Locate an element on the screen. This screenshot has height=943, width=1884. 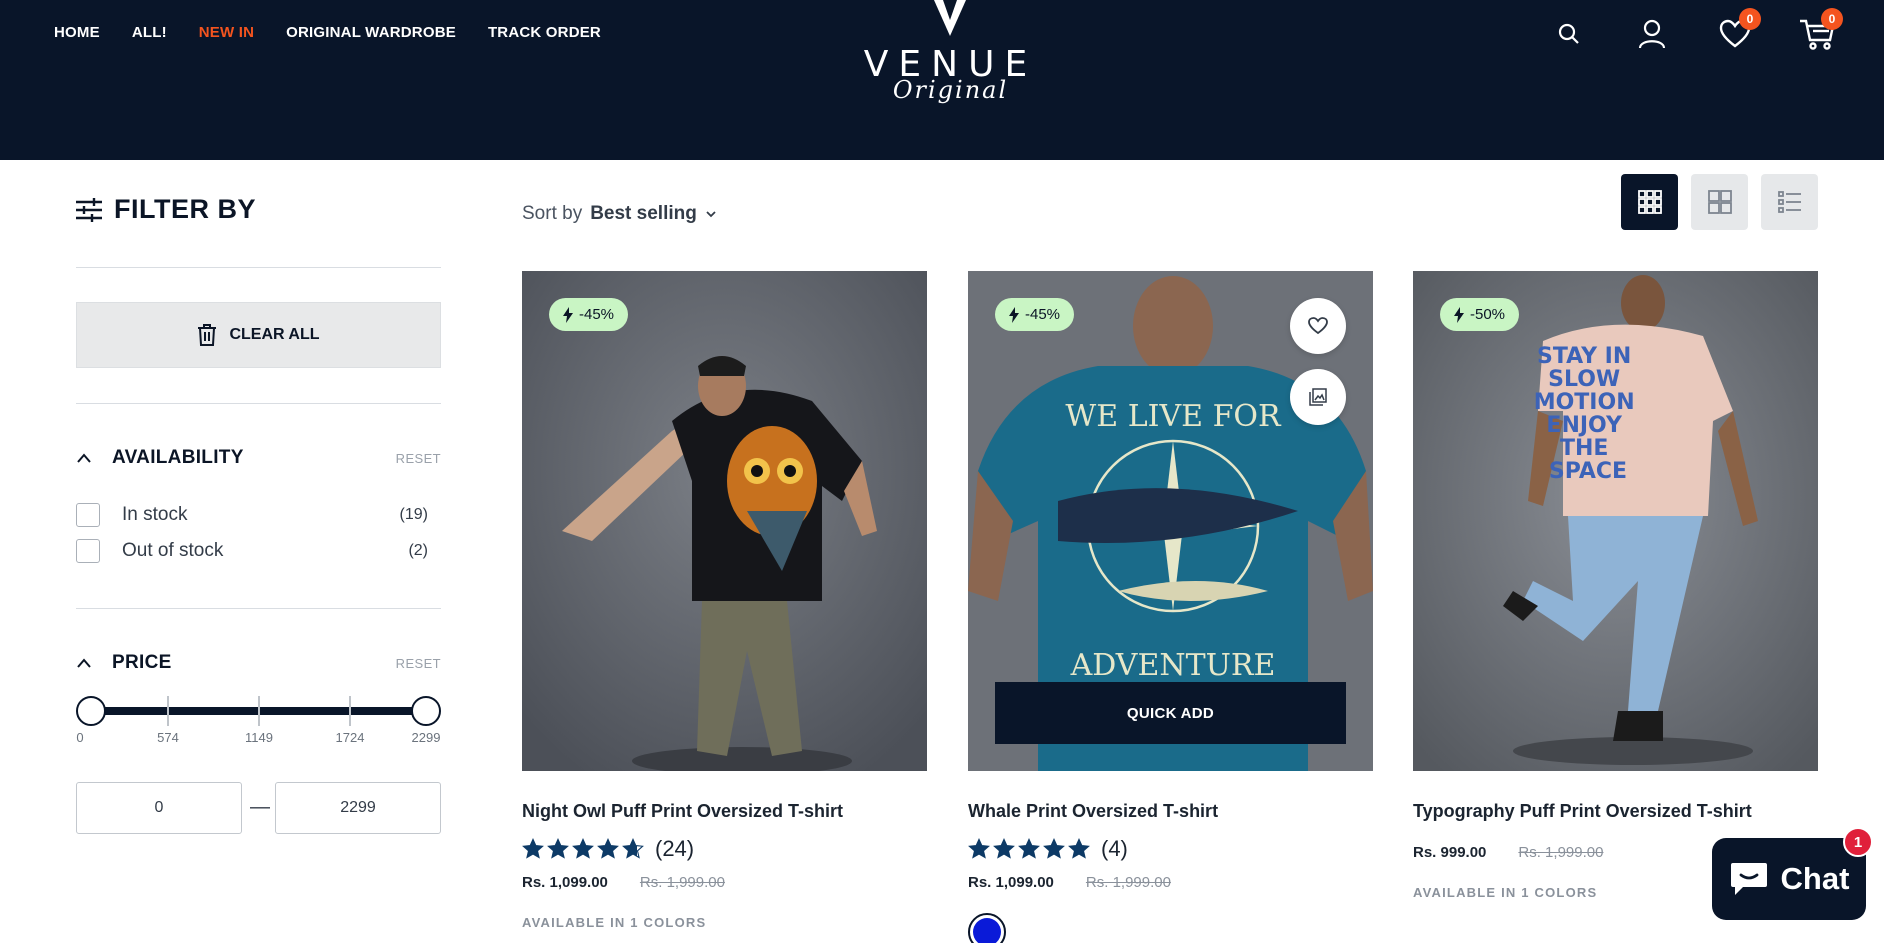
scale-label: 2299 is located at coordinates (426, 737).